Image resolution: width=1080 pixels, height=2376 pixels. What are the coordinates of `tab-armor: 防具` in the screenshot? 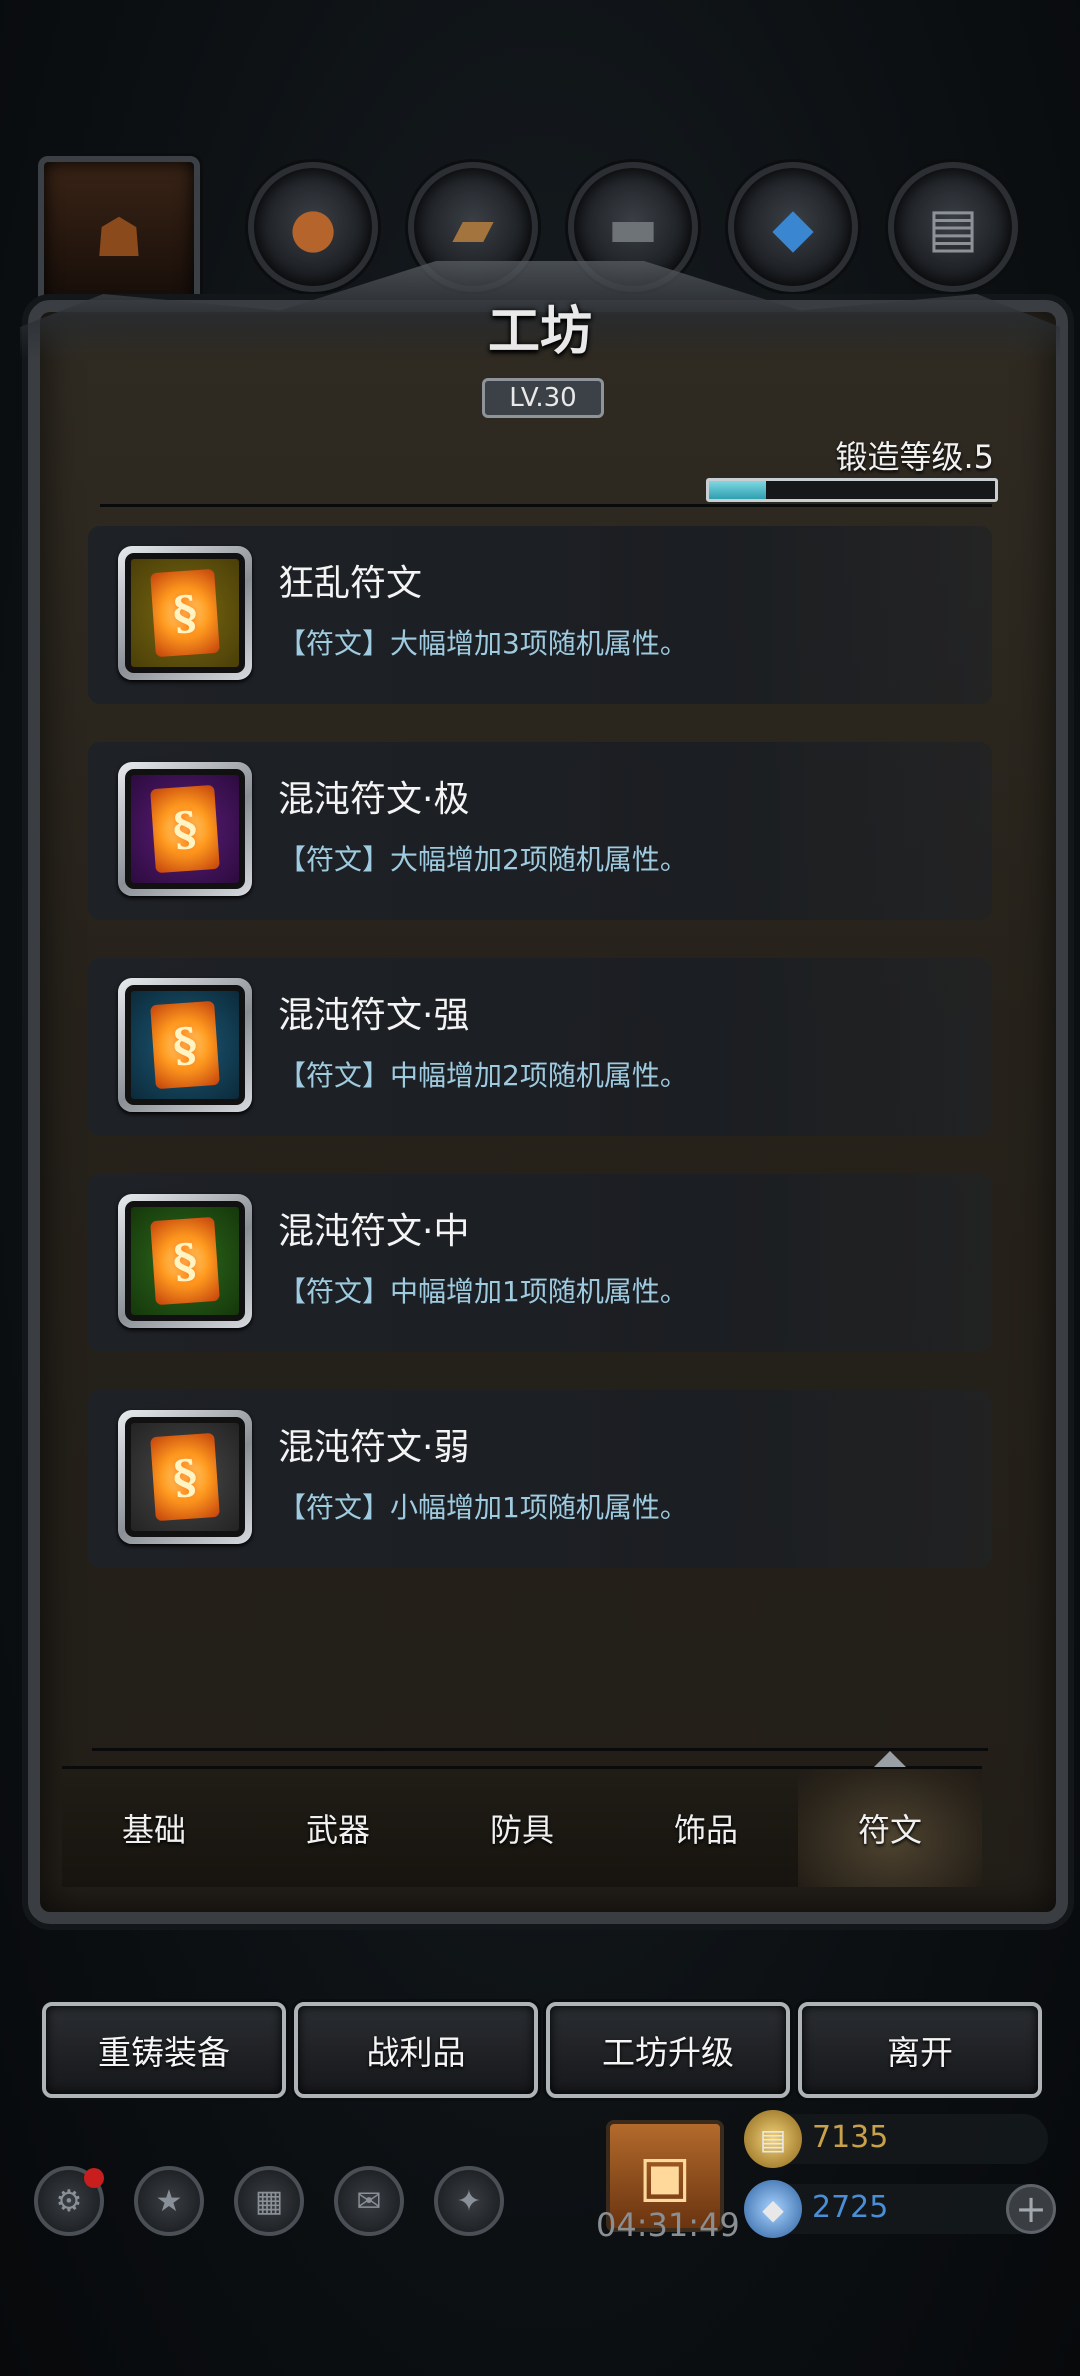 It's located at (522, 1828).